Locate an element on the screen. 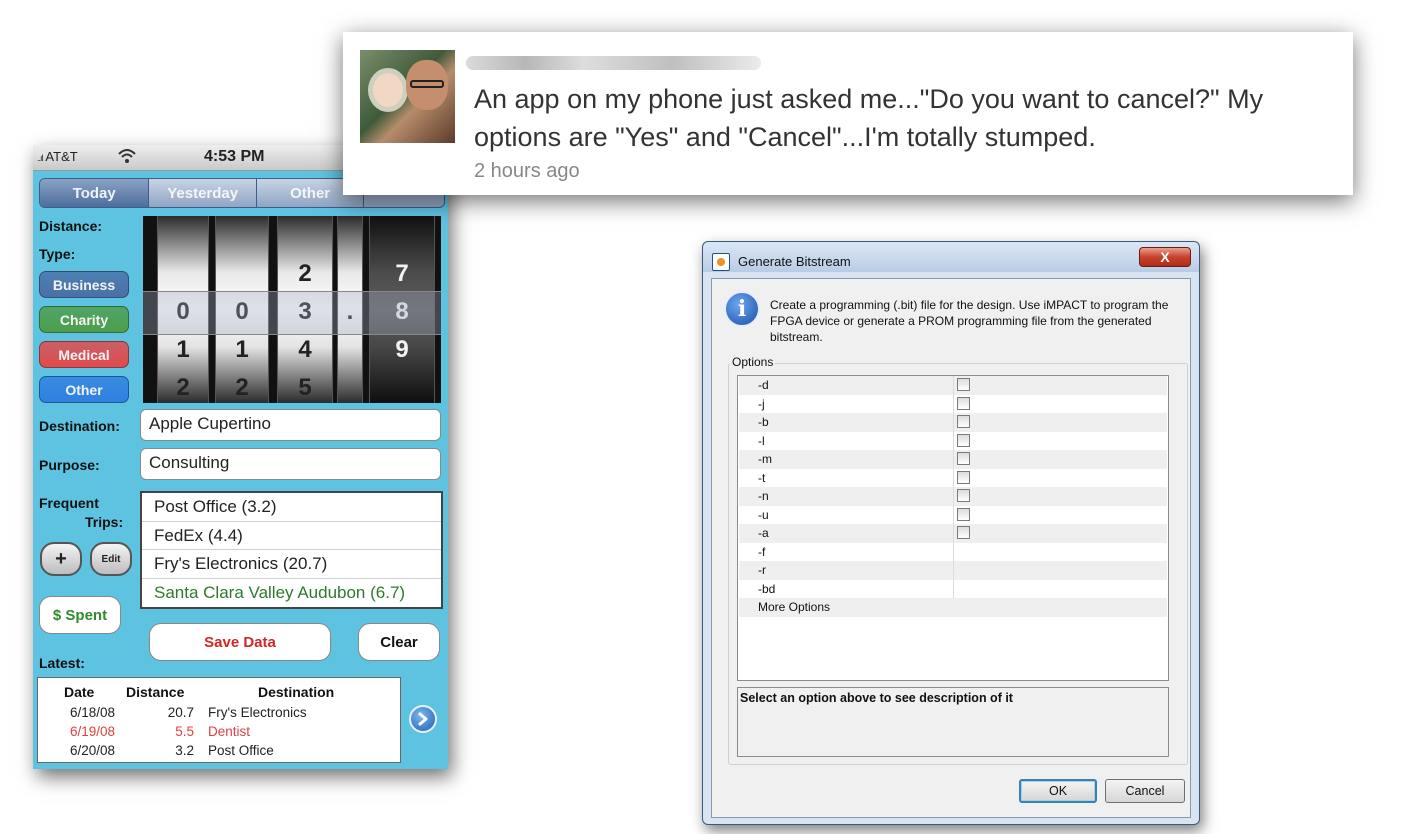 The width and height of the screenshot is (1418, 834). segment-yesterday: Yesterday is located at coordinates (203, 193).